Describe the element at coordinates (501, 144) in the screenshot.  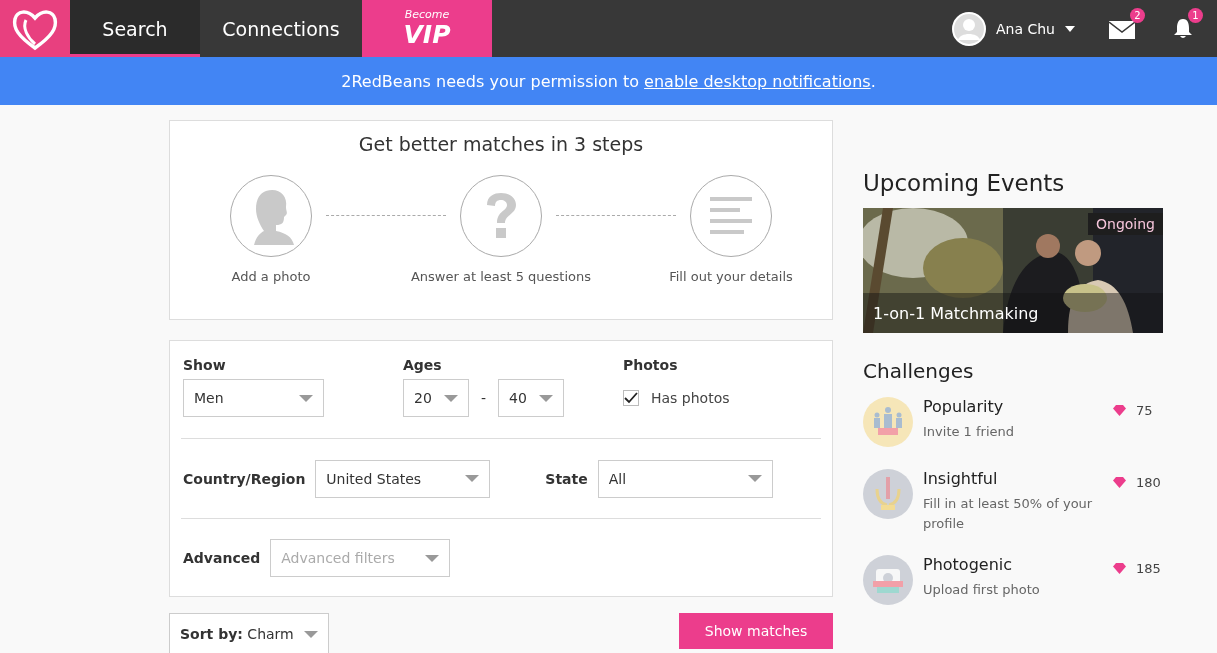
I see `steps-title: Get better matches in 3 steps` at that location.